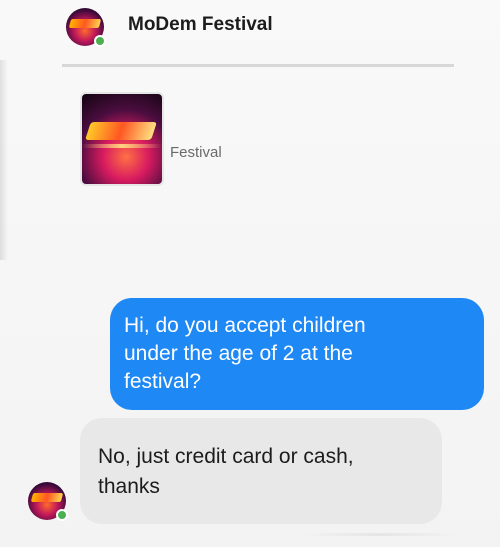  Describe the element at coordinates (48, 501) in the screenshot. I see `sender-avatar` at that location.